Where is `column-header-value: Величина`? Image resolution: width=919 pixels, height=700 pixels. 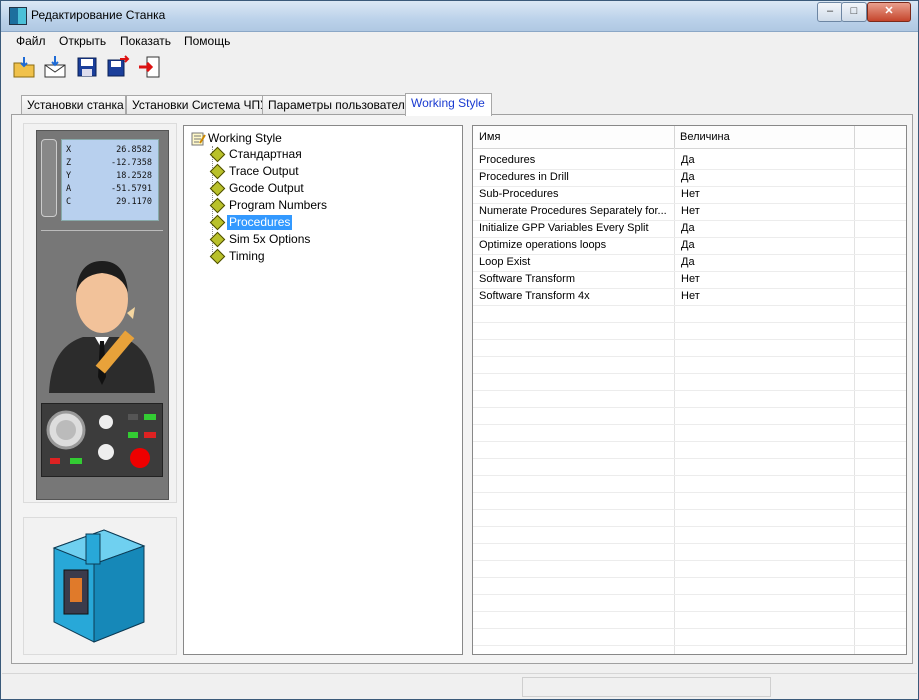
column-header-value: Величина is located at coordinates (764, 137).